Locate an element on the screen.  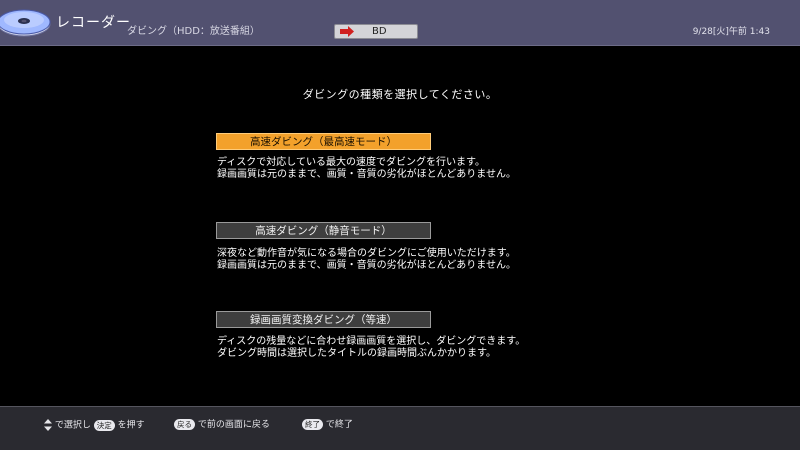
option-fast-quiet-desc-1: 深夜など動作音が気になる場合のダビングにご使用いただけます。 is located at coordinates (366, 253).